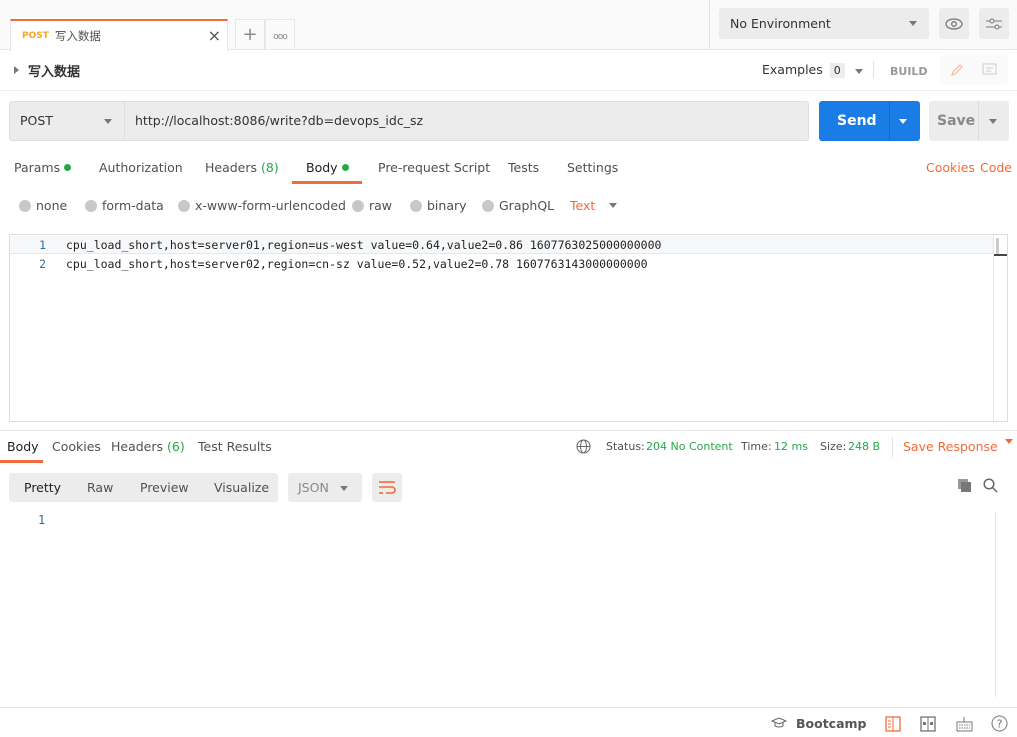 The width and height of the screenshot is (1017, 737). What do you see at coordinates (831, 723) in the screenshot?
I see `bootcamp-button: Bootcamp` at bounding box center [831, 723].